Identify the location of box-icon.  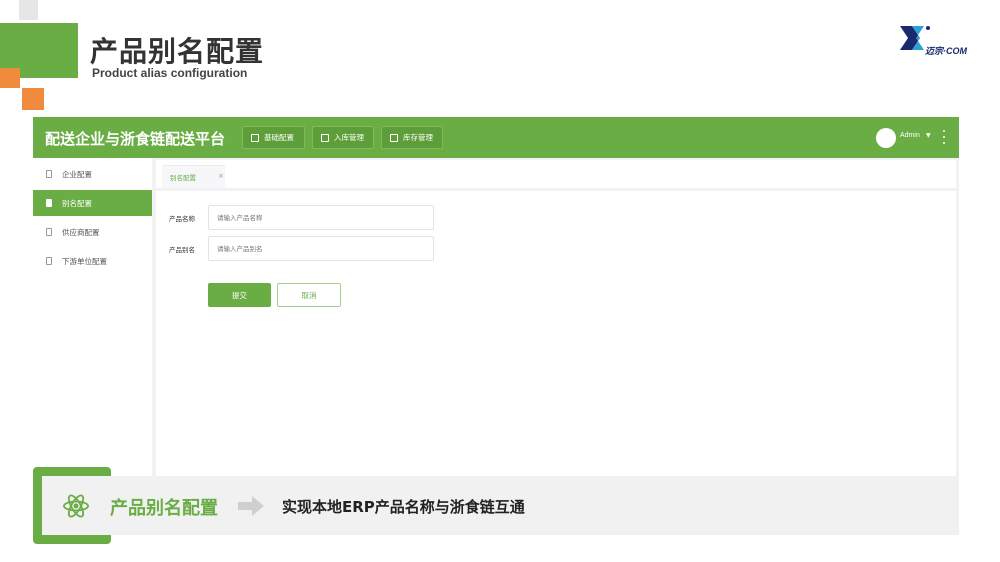
(394, 137).